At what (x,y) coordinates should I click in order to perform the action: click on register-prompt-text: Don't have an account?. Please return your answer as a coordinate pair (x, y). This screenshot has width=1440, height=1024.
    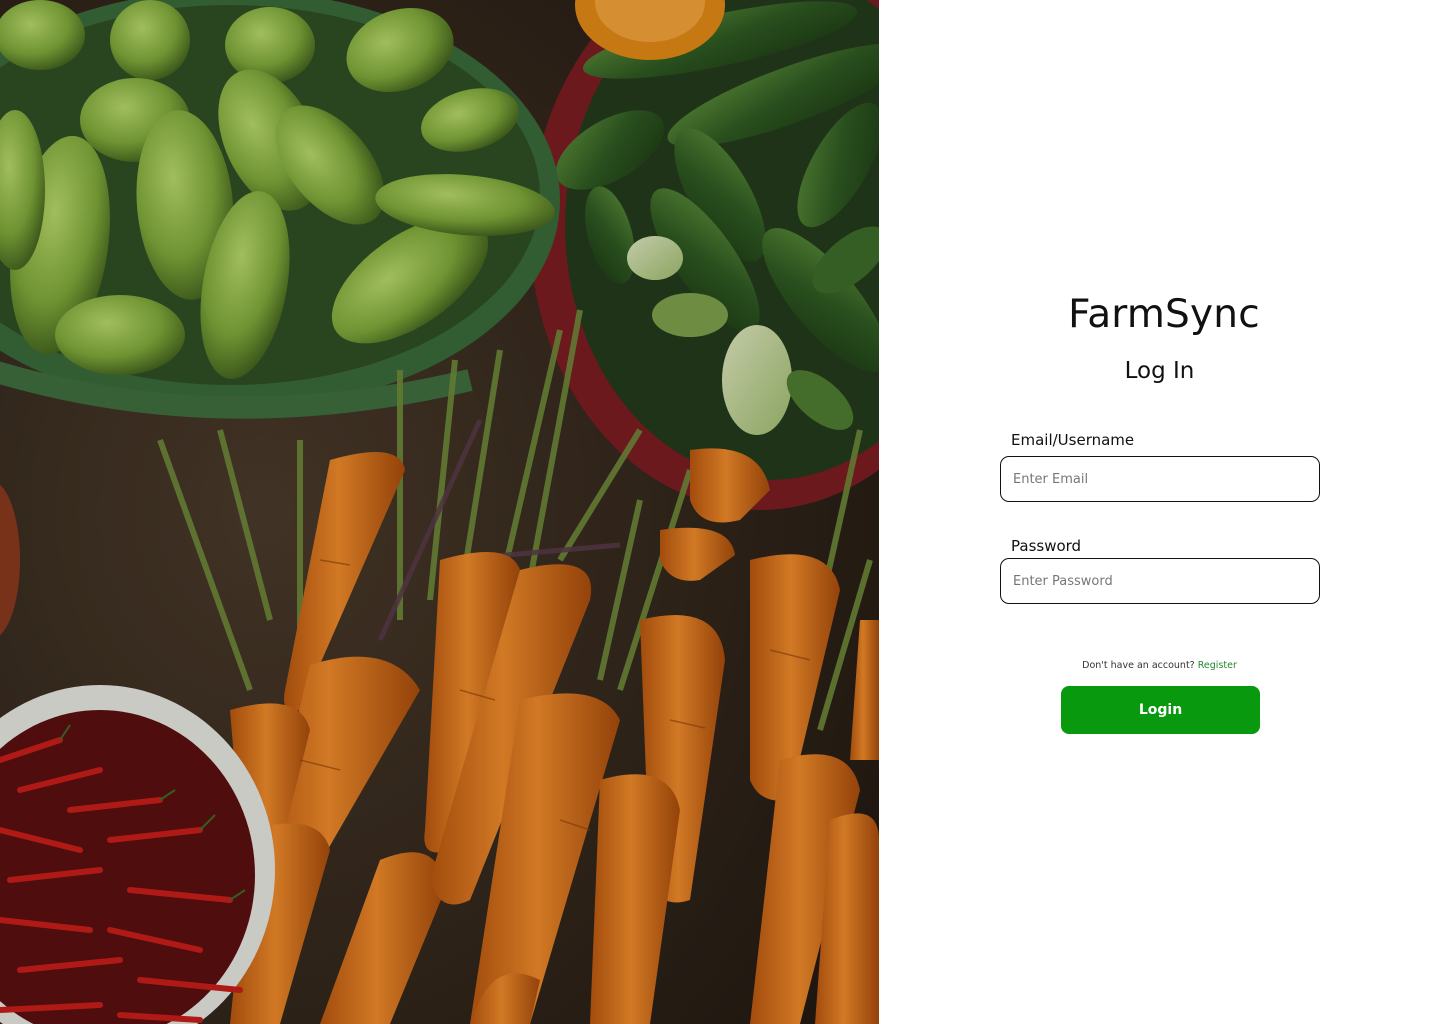
    Looking at the image, I should click on (1138, 665).